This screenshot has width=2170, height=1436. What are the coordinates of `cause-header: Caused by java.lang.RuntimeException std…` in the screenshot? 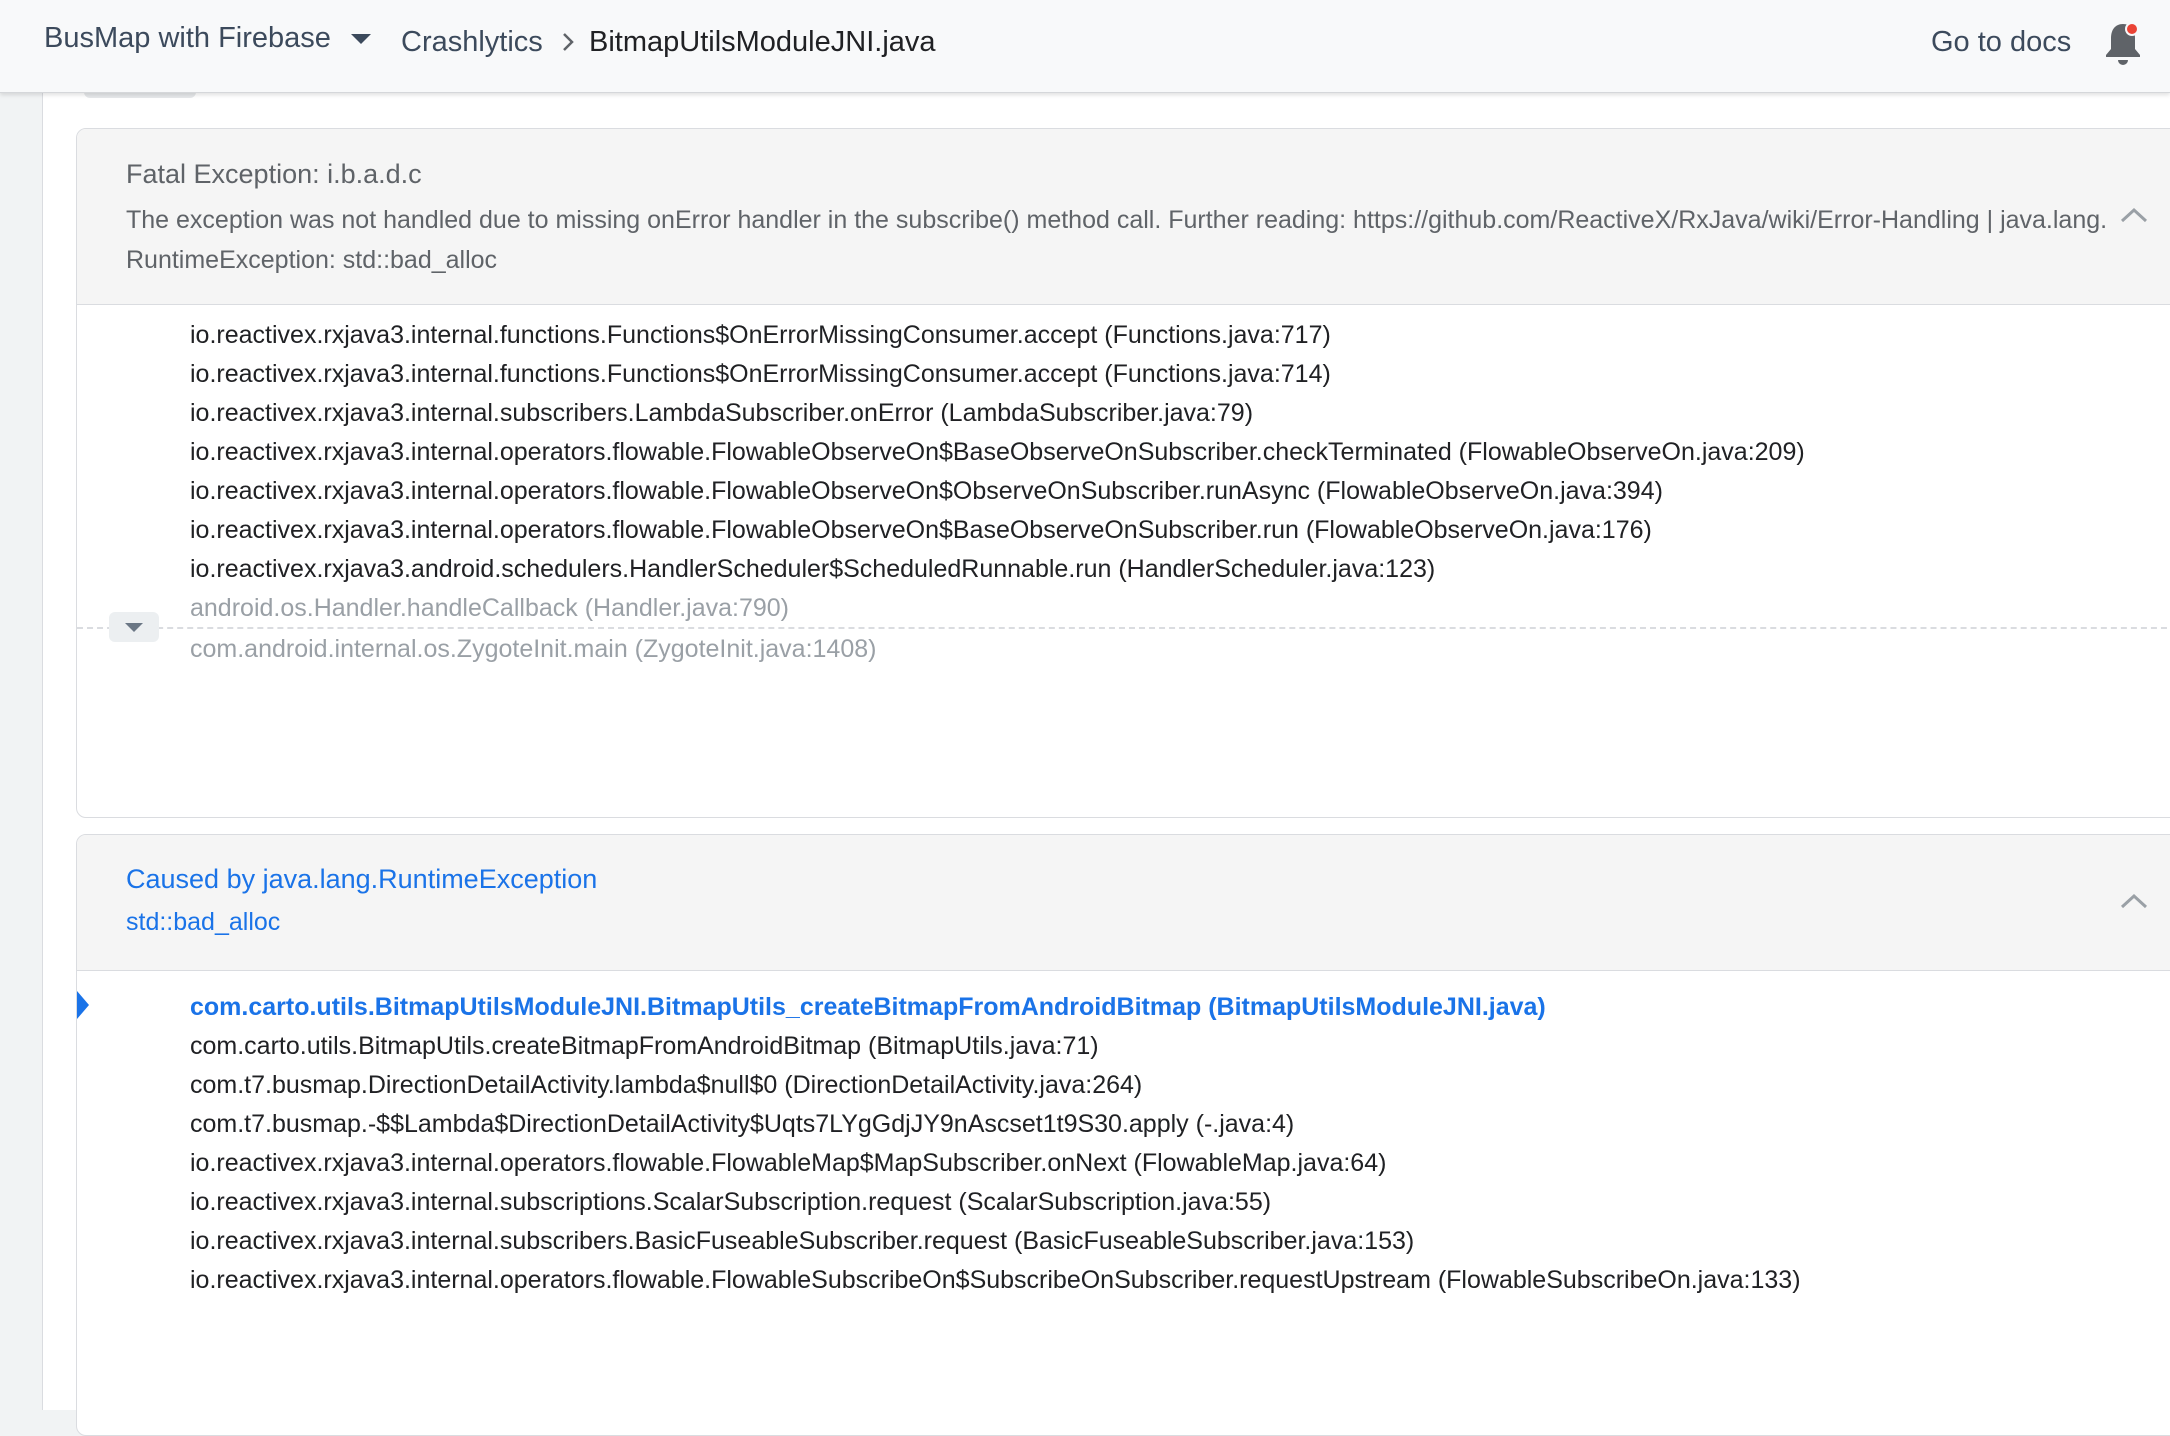 It's located at (1123, 903).